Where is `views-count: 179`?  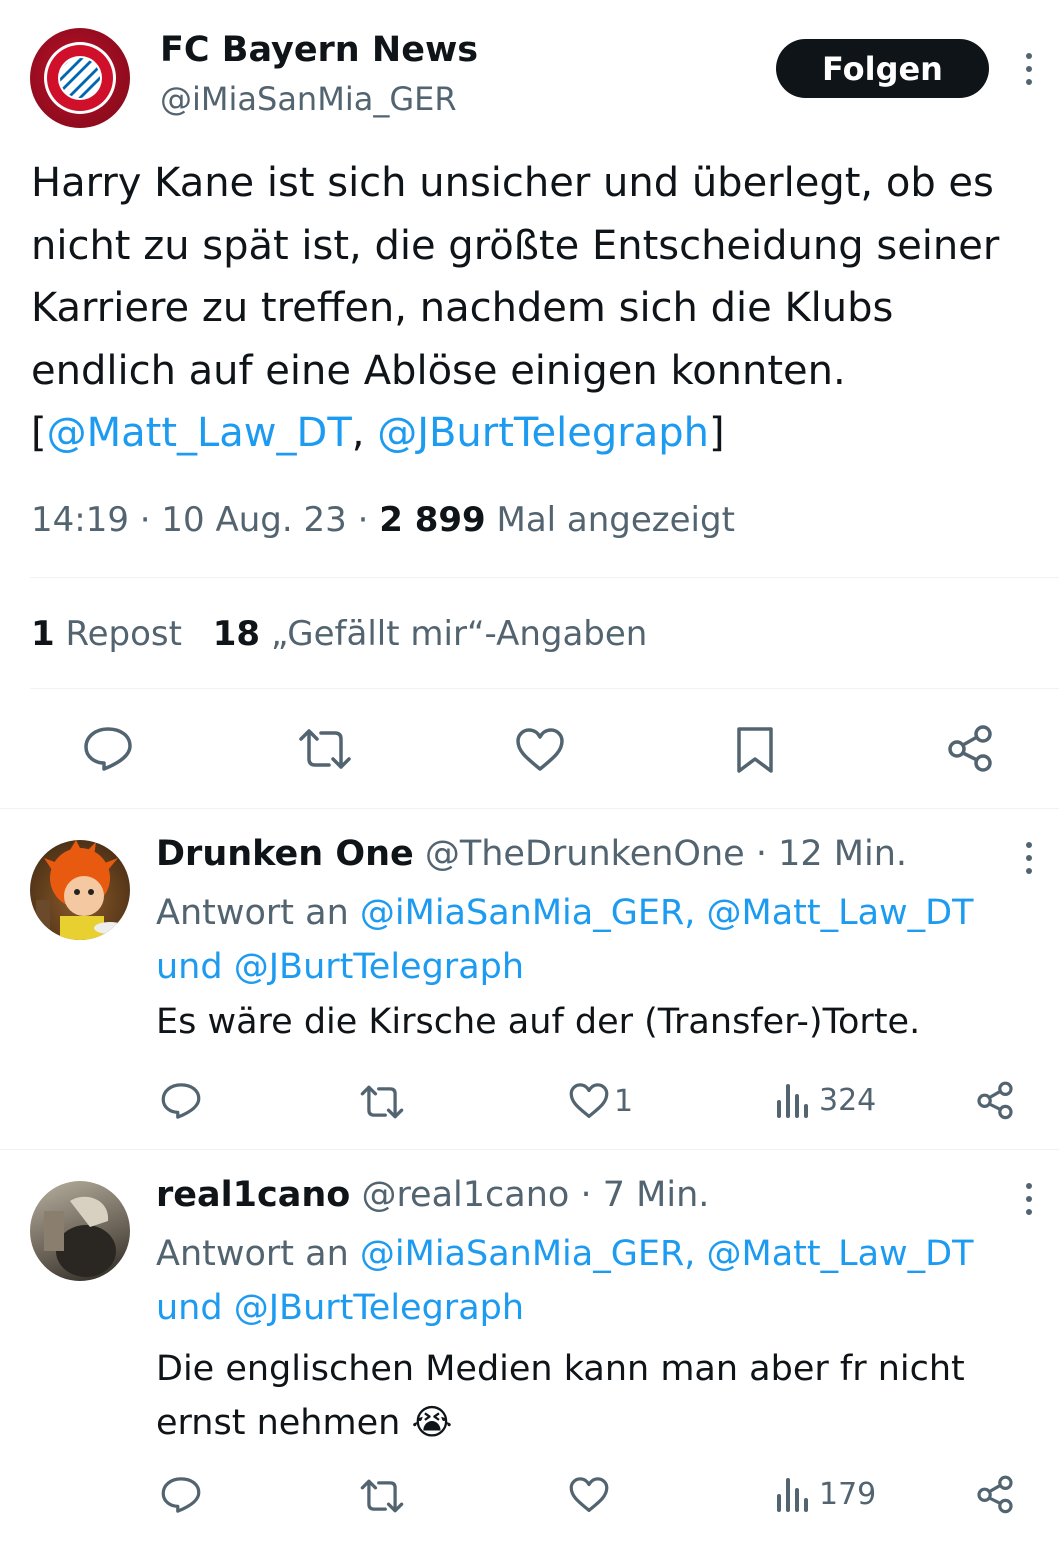 views-count: 179 is located at coordinates (848, 1494).